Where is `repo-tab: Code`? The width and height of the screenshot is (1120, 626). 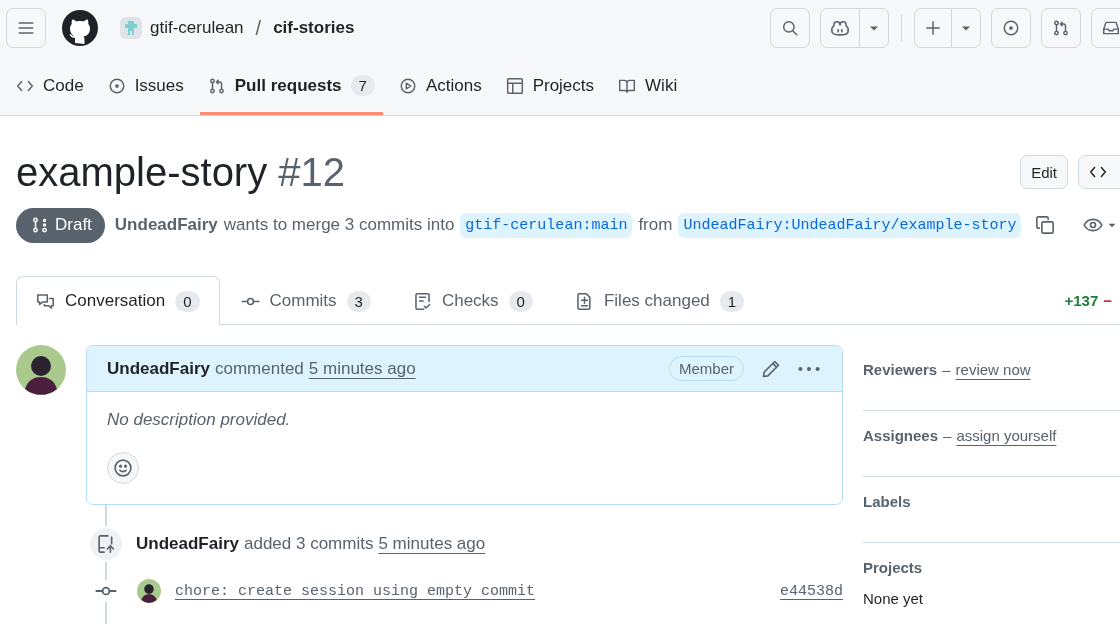
repo-tab: Code is located at coordinates (50, 85).